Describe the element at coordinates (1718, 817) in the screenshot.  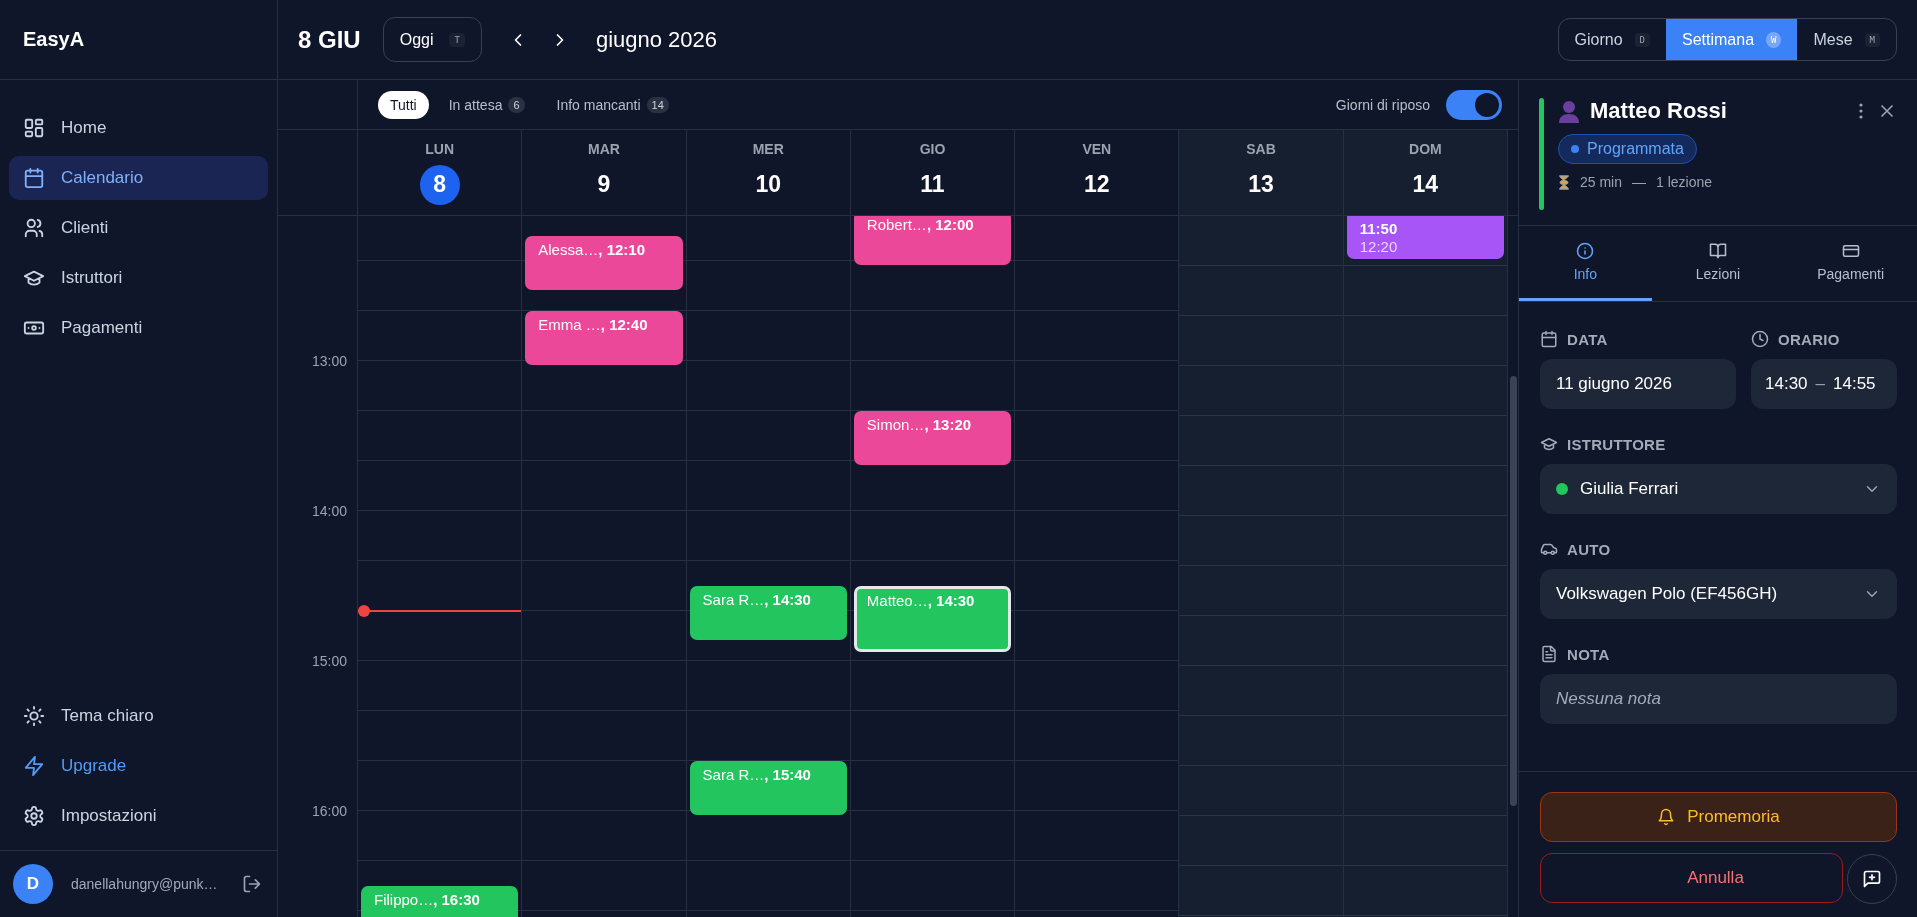
I see `reminder-button: Promemoria` at that location.